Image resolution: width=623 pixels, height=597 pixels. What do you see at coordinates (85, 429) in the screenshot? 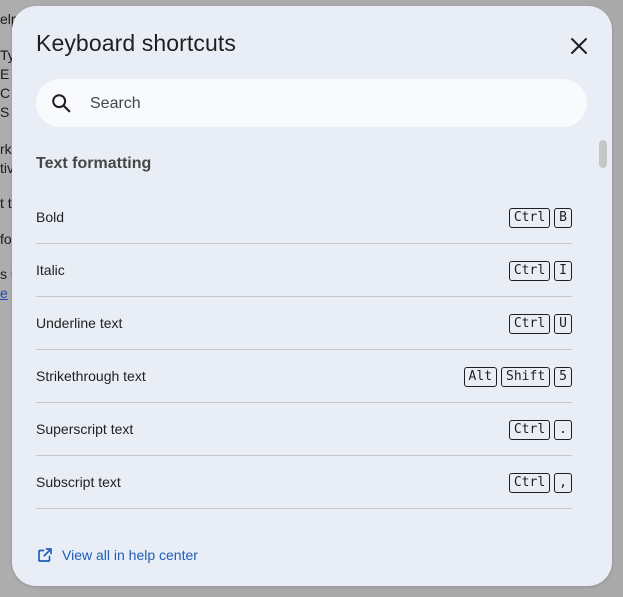
I see `shortcut-label: Superscript text` at bounding box center [85, 429].